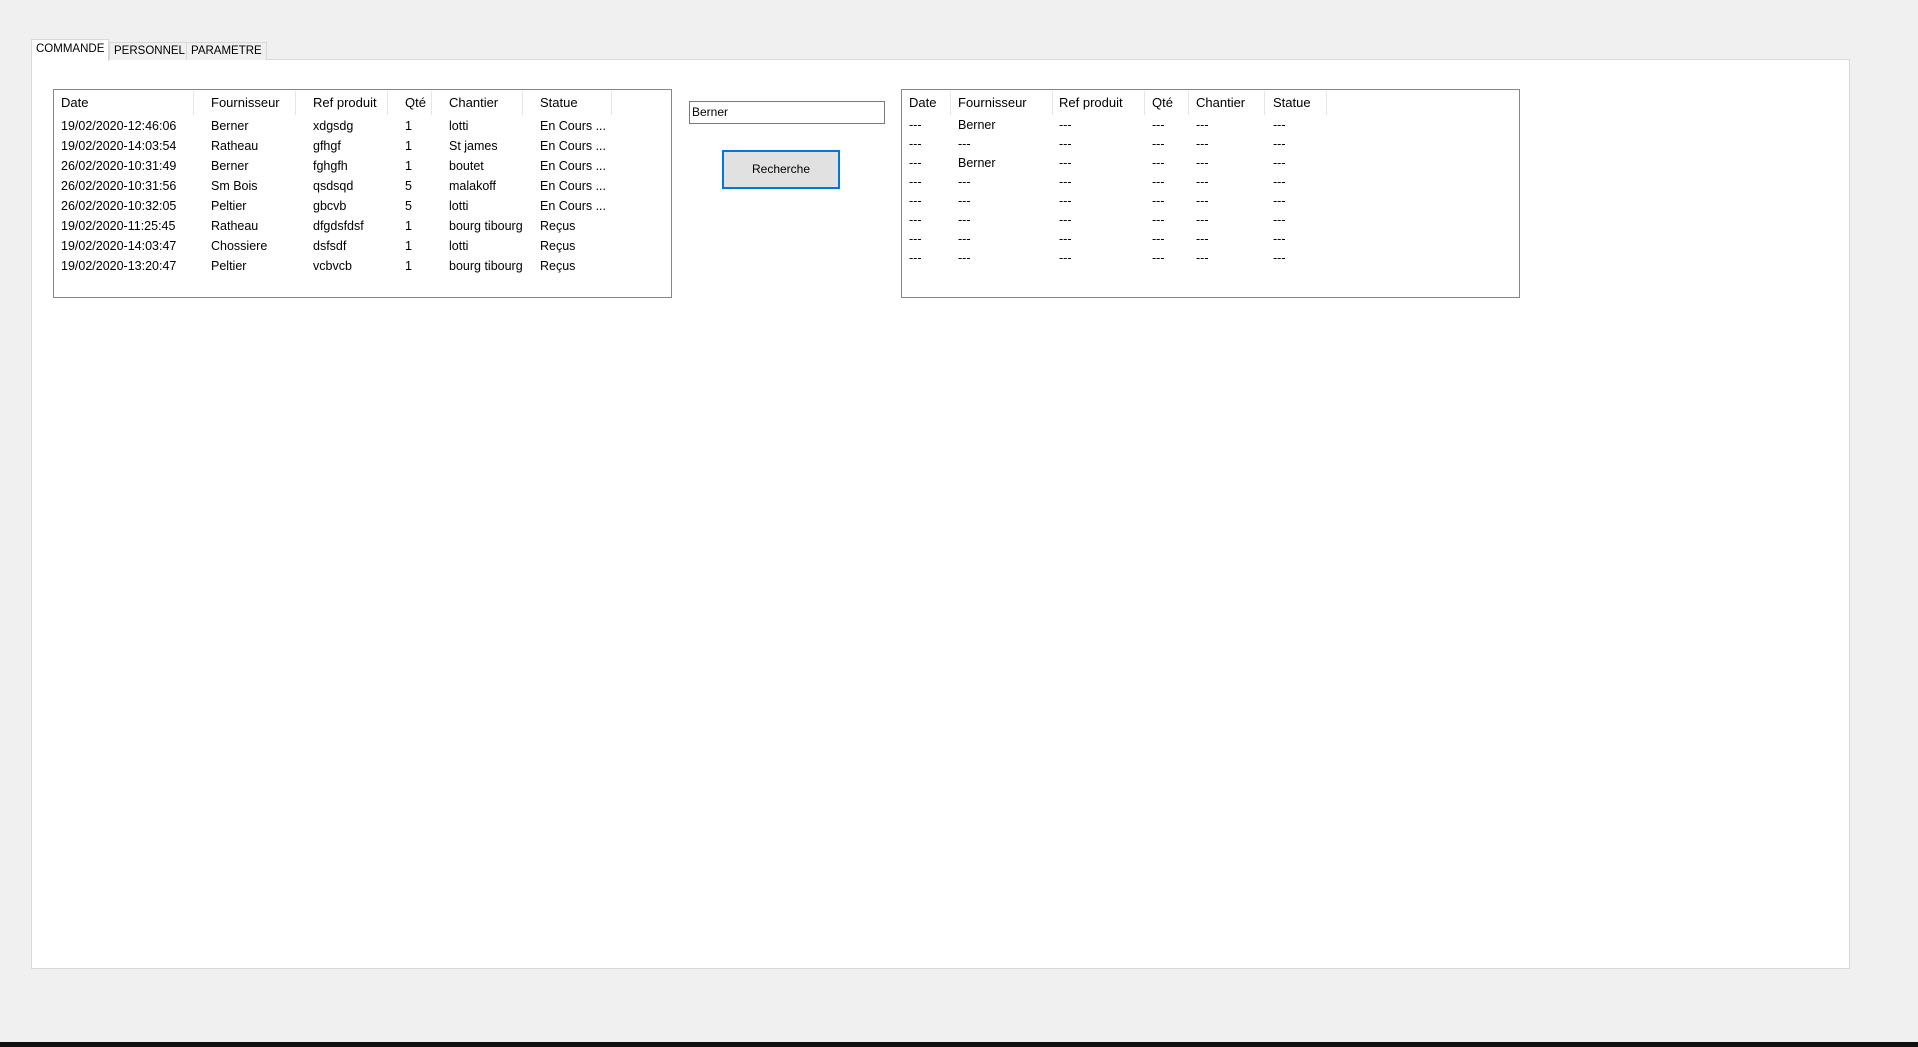  Describe the element at coordinates (118, 226) in the screenshot. I see `table-cell: 19/02/2020-11:25:45` at that location.